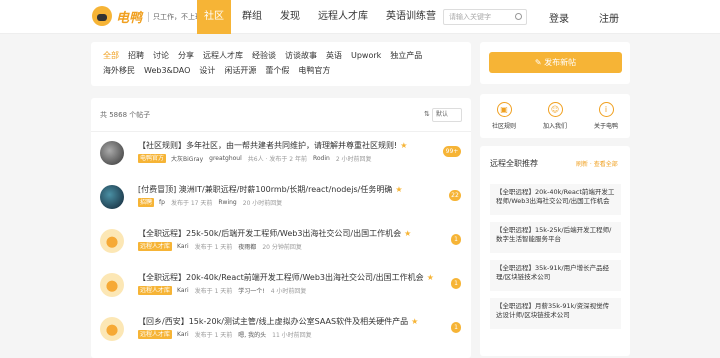 This screenshot has height=358, width=720. Describe the element at coordinates (606, 116) in the screenshot. I see `quick-about: i 关于电鸭` at that location.